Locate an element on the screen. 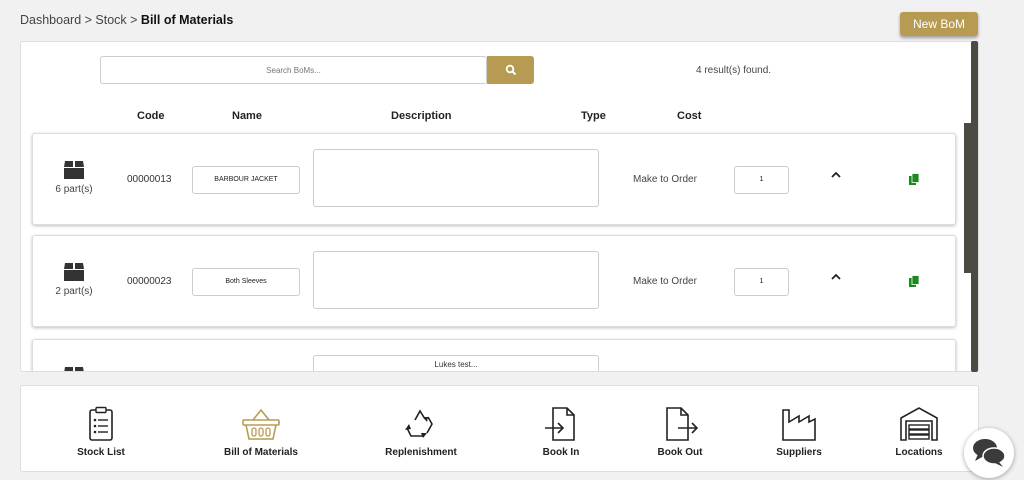  search-icon is located at coordinates (510, 70).